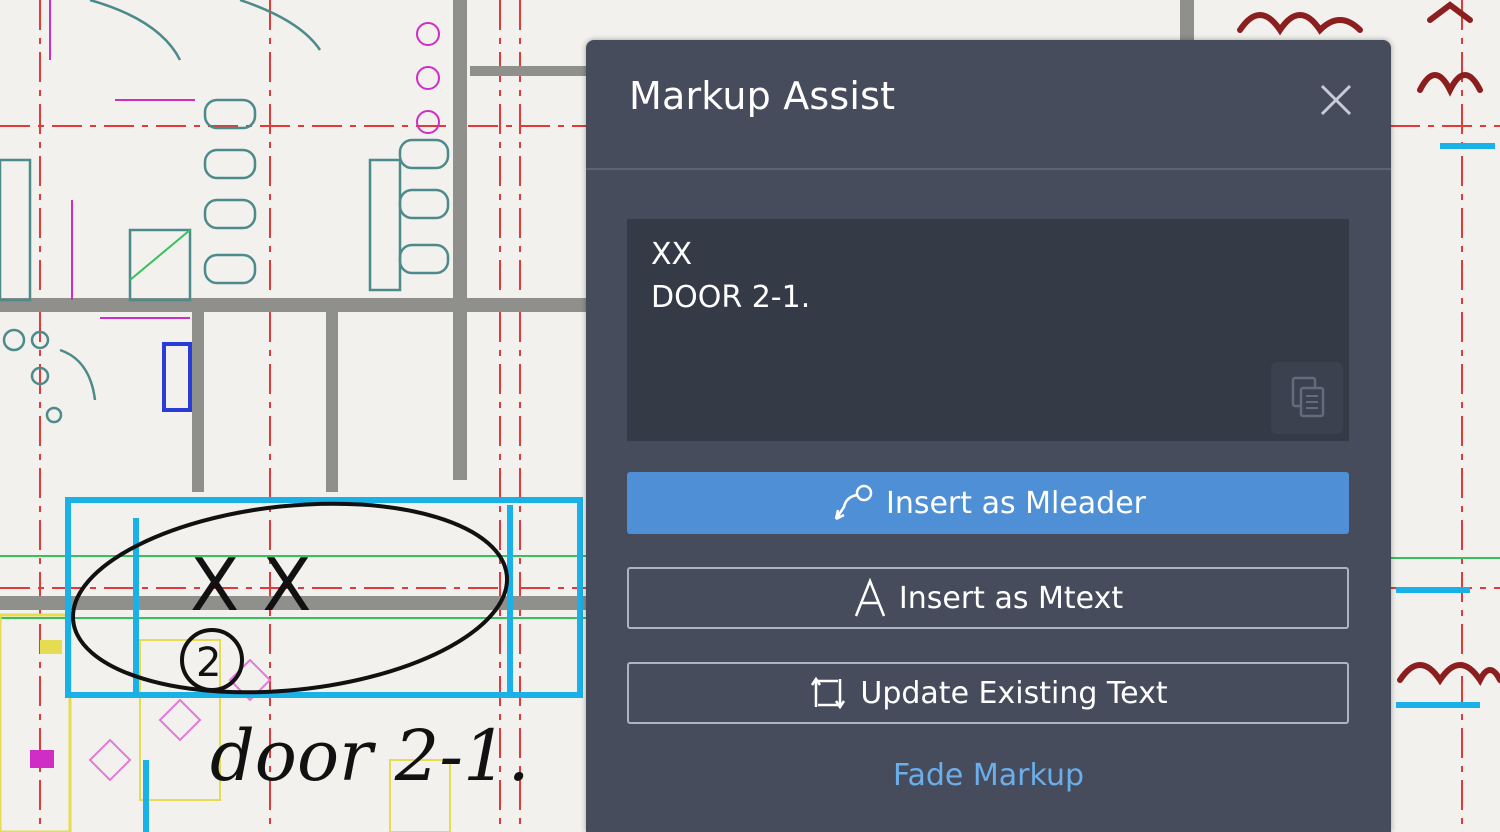 This screenshot has width=1500, height=832. I want to click on panel-header: Markup Assist, so click(988, 105).